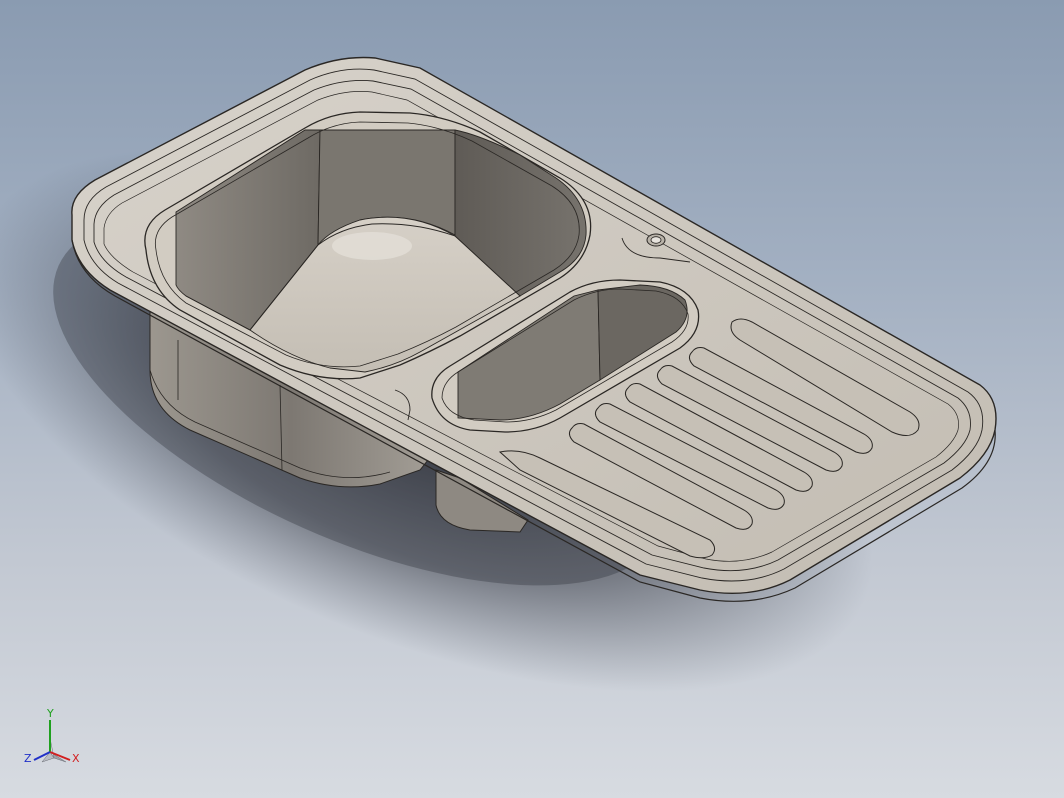 Image resolution: width=1064 pixels, height=798 pixels. I want to click on axis-triad: Y X Z, so click(52, 736).